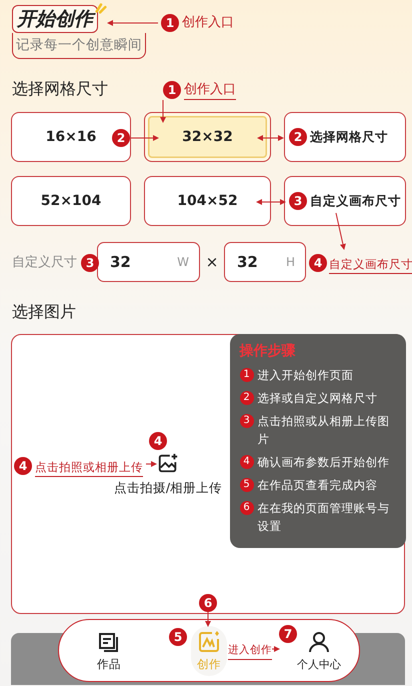 Image resolution: width=412 pixels, height=686 pixels. What do you see at coordinates (247, 507) in the screenshot?
I see `step-number: 6` at bounding box center [247, 507].